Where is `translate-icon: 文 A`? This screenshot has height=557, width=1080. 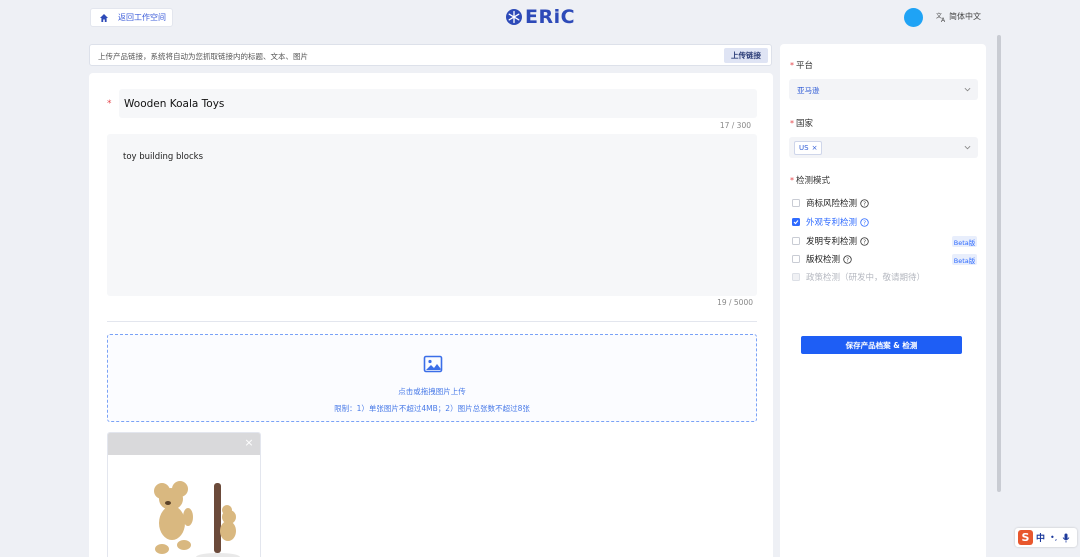
translate-icon: 文 A is located at coordinates (941, 17).